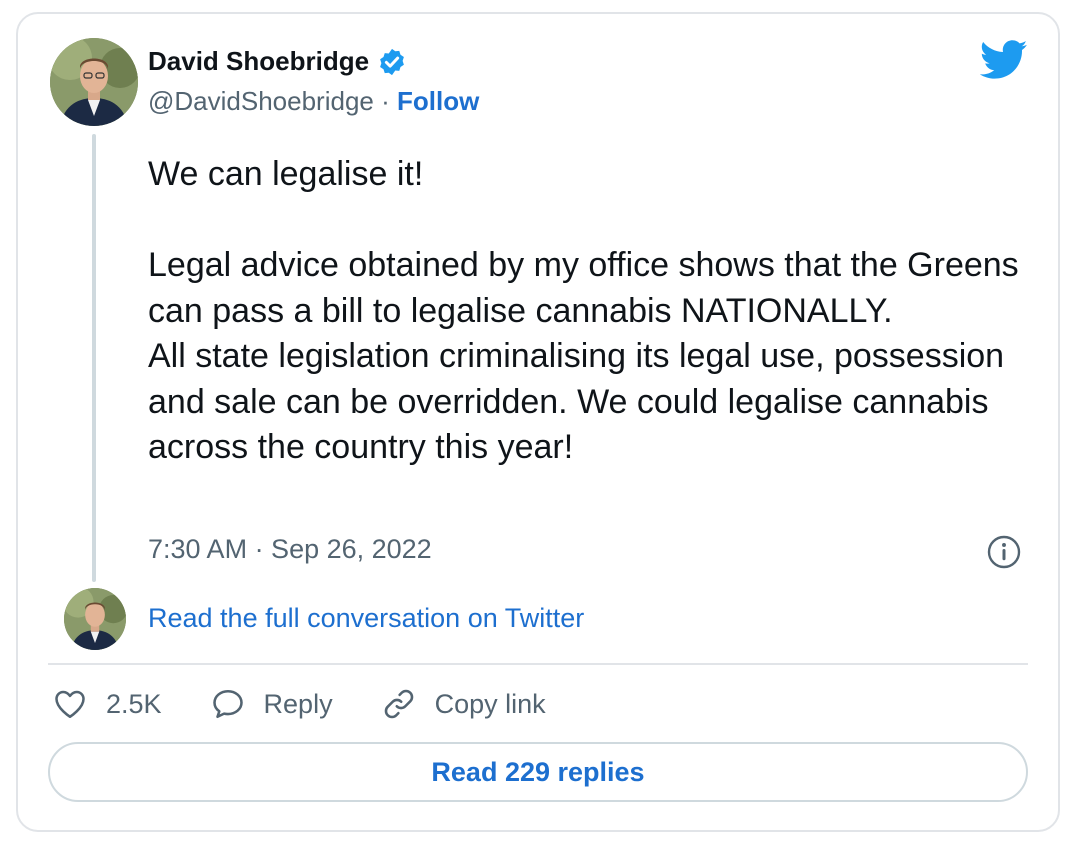 This screenshot has height=851, width=1080. What do you see at coordinates (490, 703) in the screenshot?
I see `copy-link-label: Copy link` at bounding box center [490, 703].